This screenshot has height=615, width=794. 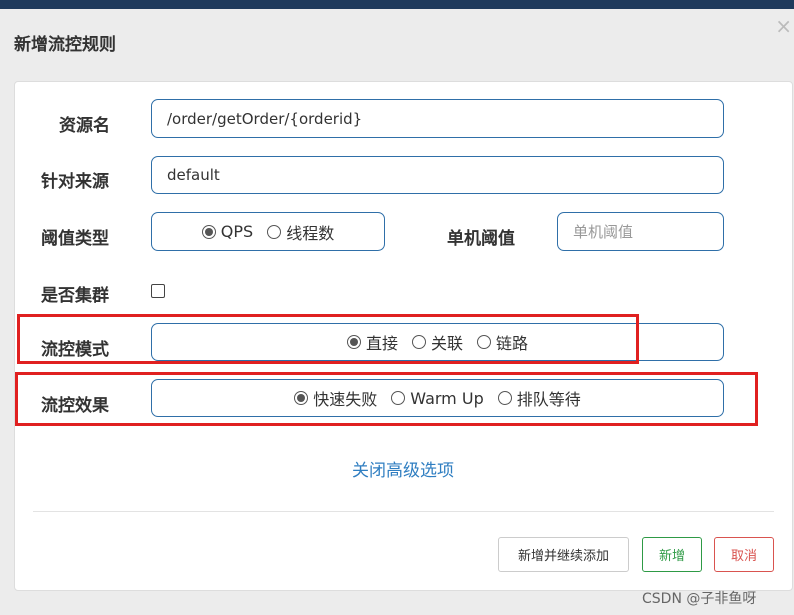 I want to click on threshold-type-option-threads: 线程数, so click(x=300, y=232).